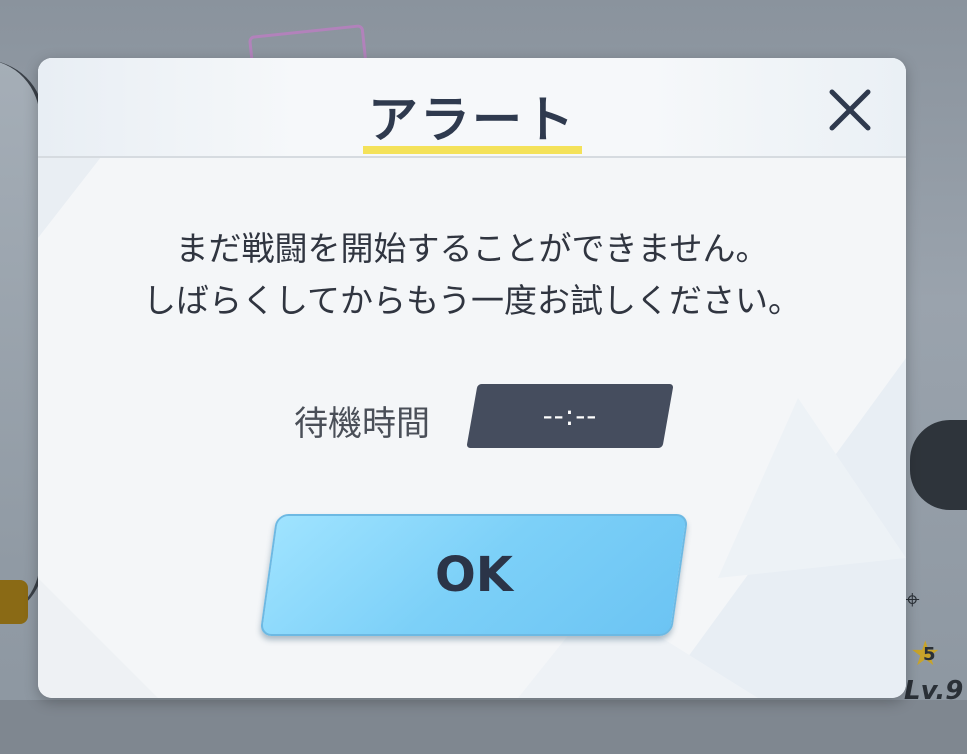  Describe the element at coordinates (570, 415) in the screenshot. I see `wait-time-value: --:--` at that location.